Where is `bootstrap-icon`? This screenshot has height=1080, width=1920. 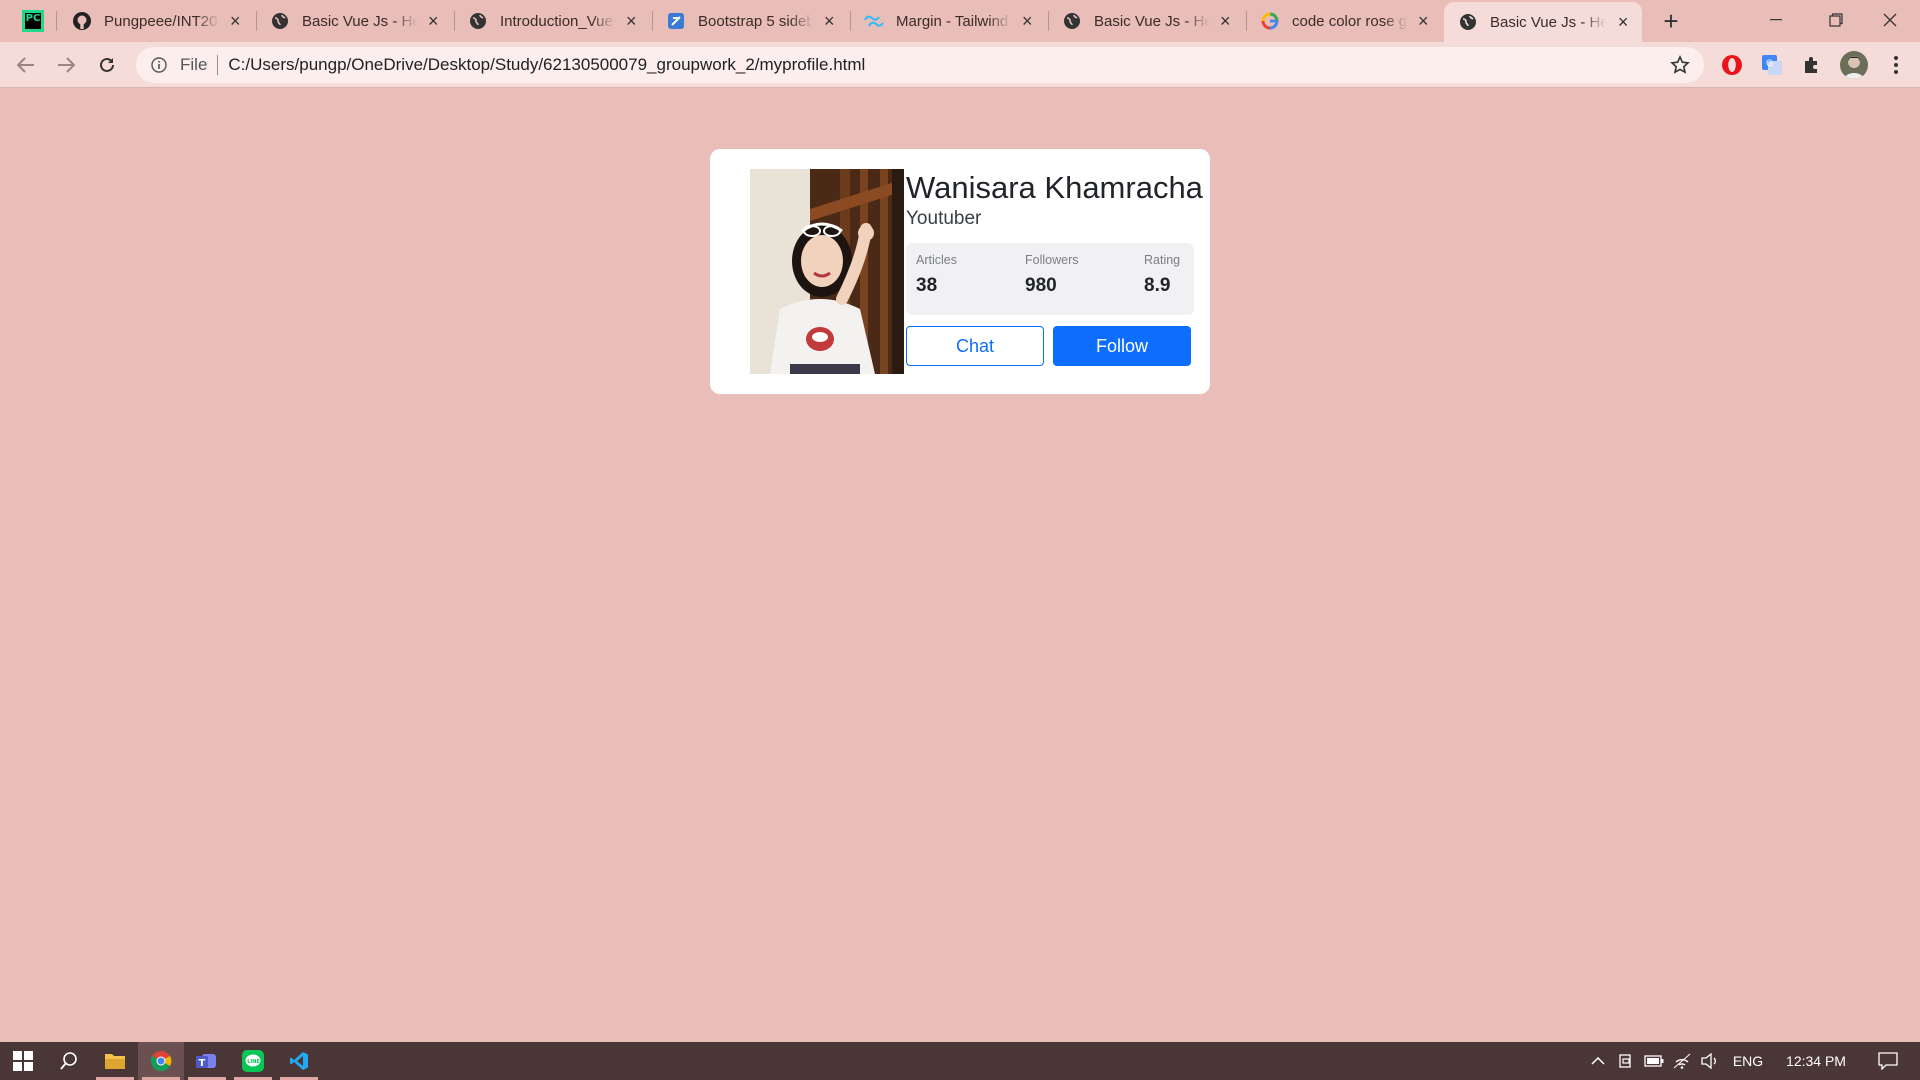
bootstrap-icon is located at coordinates (676, 21).